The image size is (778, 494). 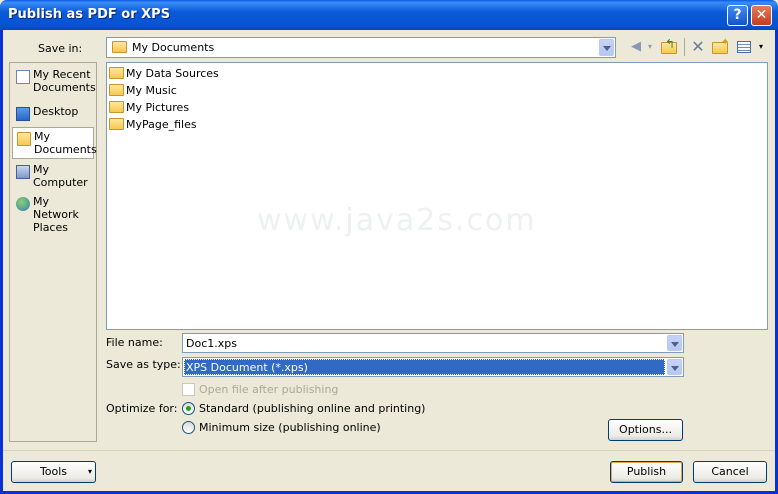 What do you see at coordinates (433, 343) in the screenshot?
I see `file-name-field: Doc1.xps` at bounding box center [433, 343].